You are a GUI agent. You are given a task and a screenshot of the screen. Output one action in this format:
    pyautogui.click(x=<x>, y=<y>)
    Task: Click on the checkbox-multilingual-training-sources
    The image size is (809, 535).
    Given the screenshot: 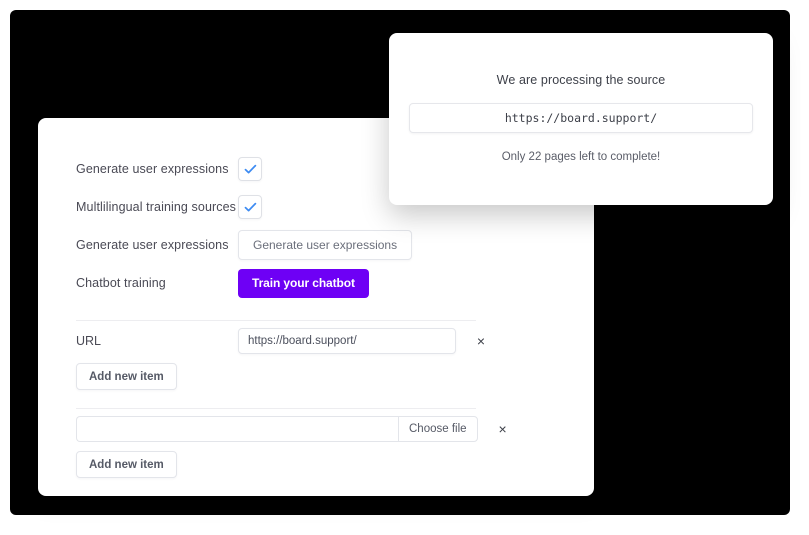 What is the action you would take?
    pyautogui.click(x=250, y=207)
    